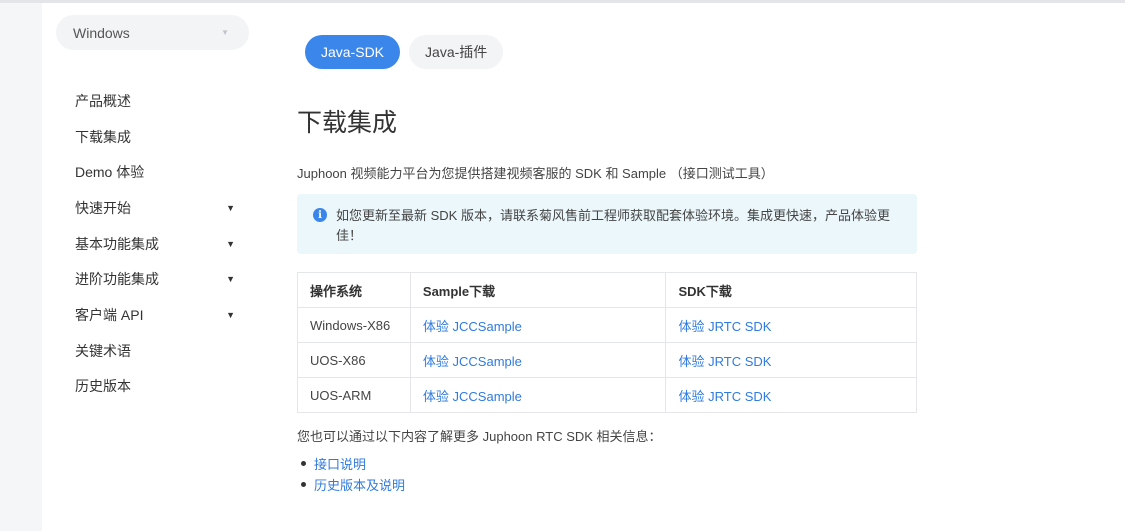 This screenshot has height=531, width=1125. Describe the element at coordinates (103, 350) in the screenshot. I see `sidebar-item-label: 关键术语` at that location.